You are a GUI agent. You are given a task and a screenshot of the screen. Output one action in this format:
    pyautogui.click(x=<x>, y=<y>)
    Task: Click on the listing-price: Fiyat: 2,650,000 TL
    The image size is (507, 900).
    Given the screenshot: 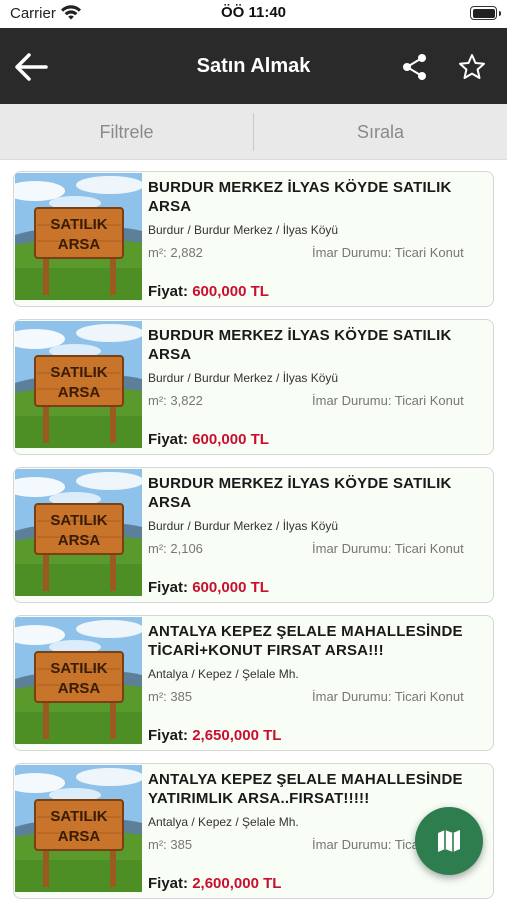 What is the action you would take?
    pyautogui.click(x=214, y=735)
    